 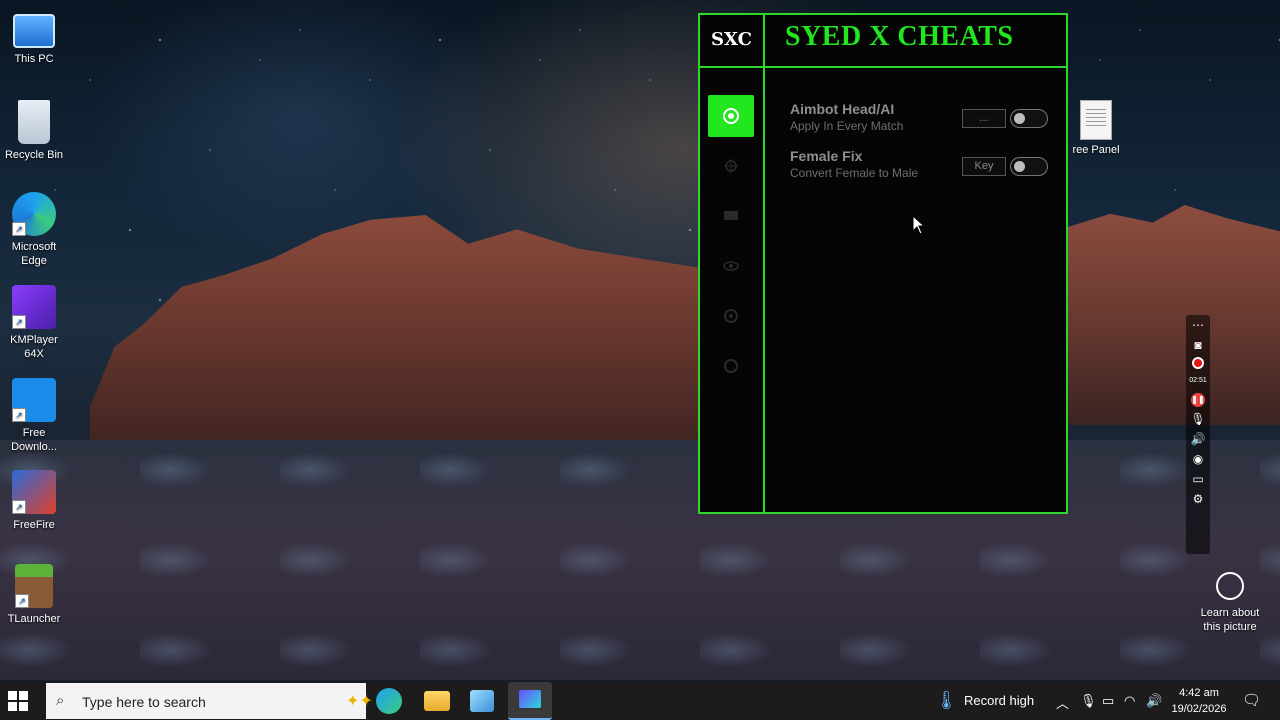 What do you see at coordinates (34, 492) in the screenshot?
I see `freefire-icon: ↗` at bounding box center [34, 492].